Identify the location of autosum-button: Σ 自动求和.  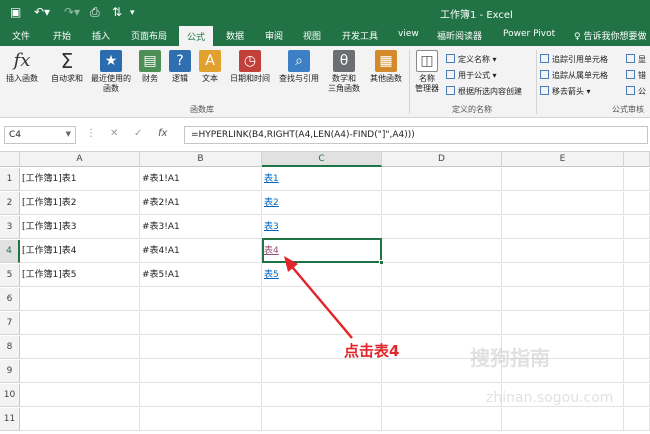
(67, 67).